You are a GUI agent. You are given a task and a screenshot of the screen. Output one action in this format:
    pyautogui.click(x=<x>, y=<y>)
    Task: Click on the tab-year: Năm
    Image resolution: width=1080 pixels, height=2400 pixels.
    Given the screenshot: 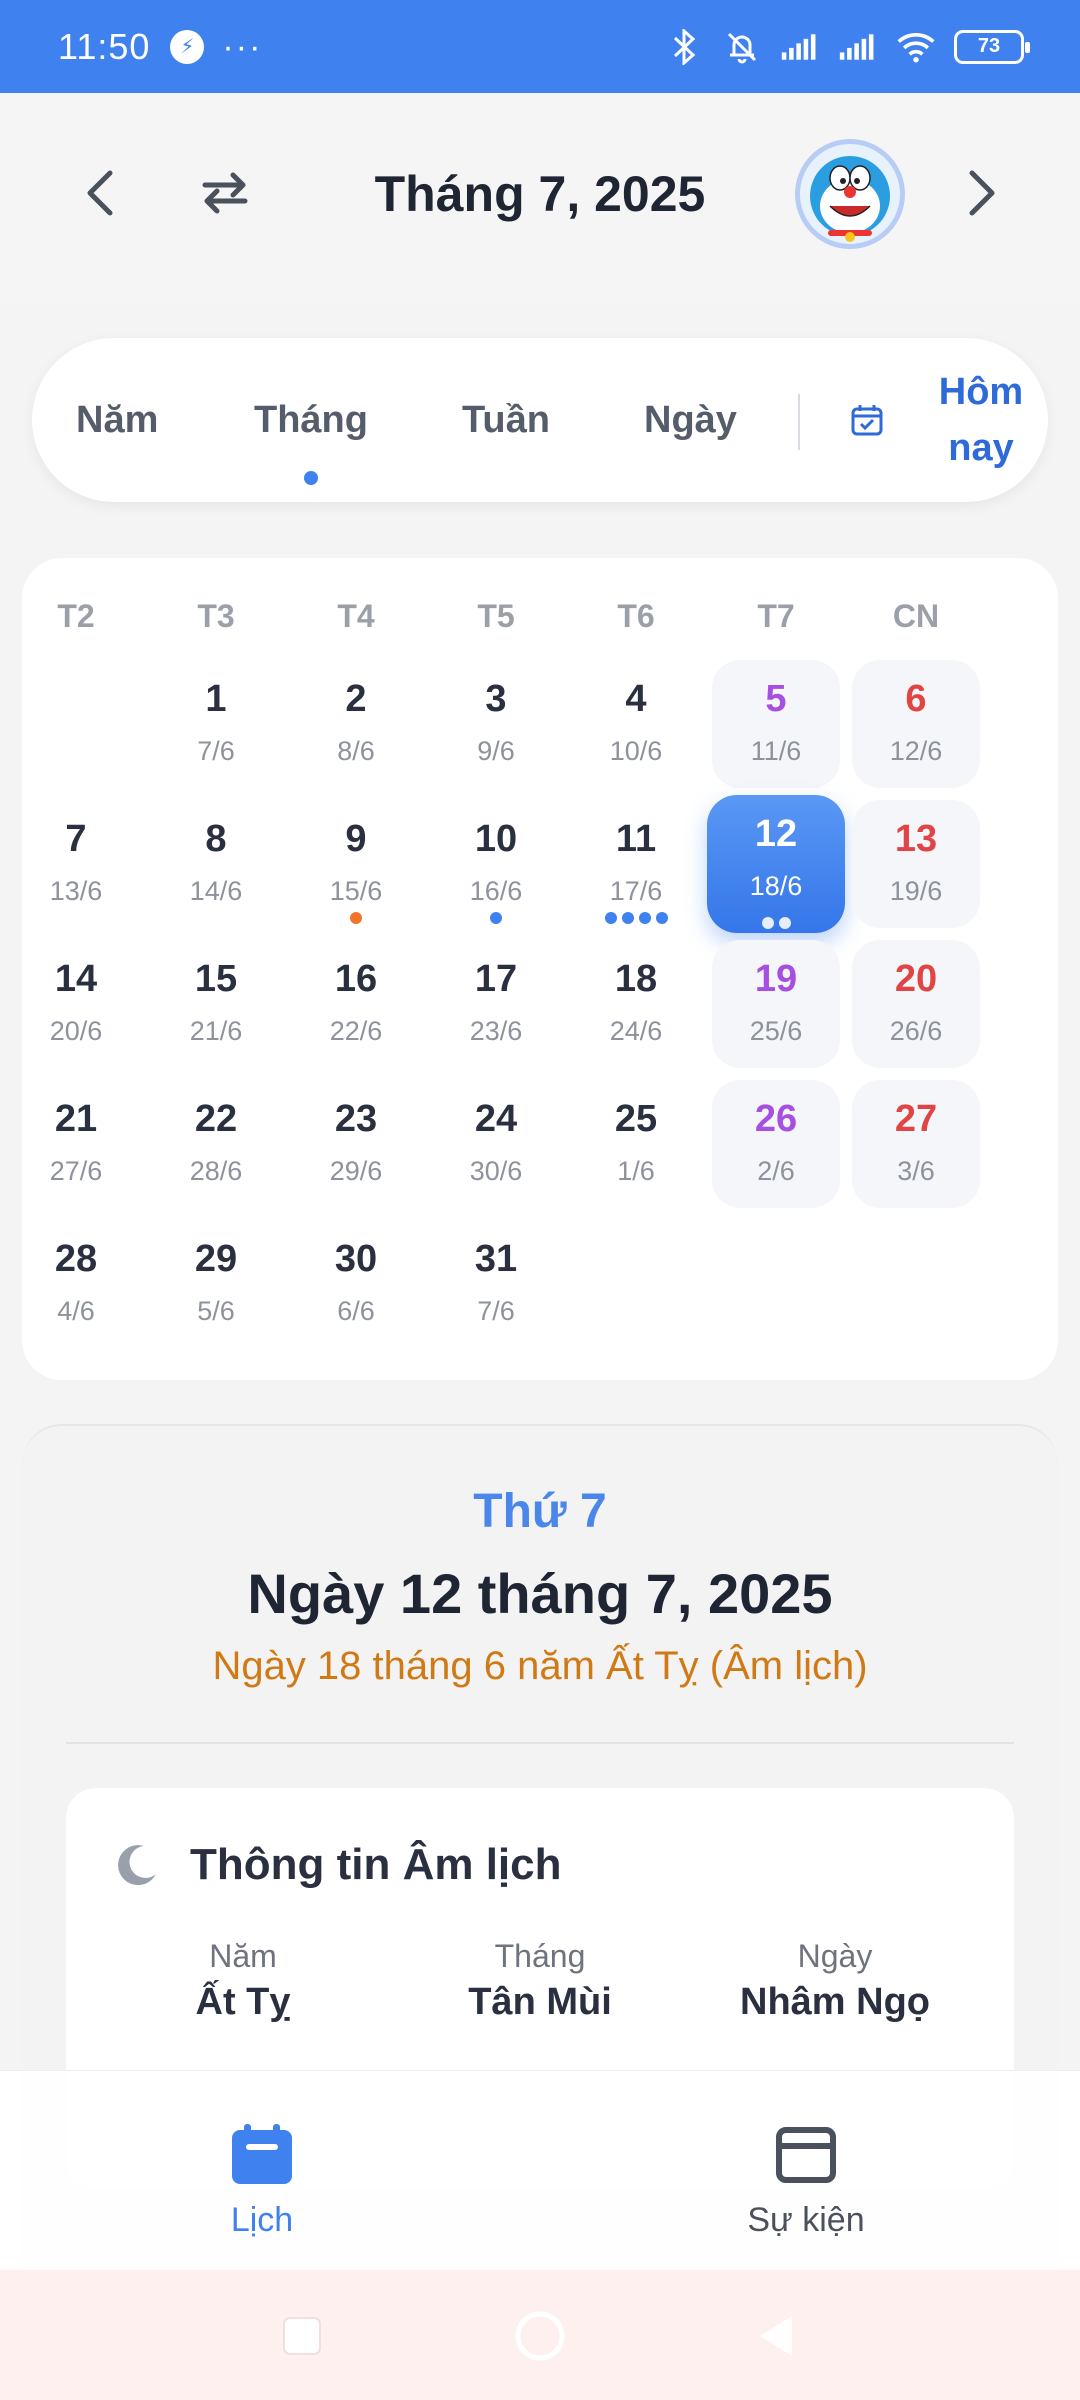 What is the action you would take?
    pyautogui.click(x=117, y=420)
    